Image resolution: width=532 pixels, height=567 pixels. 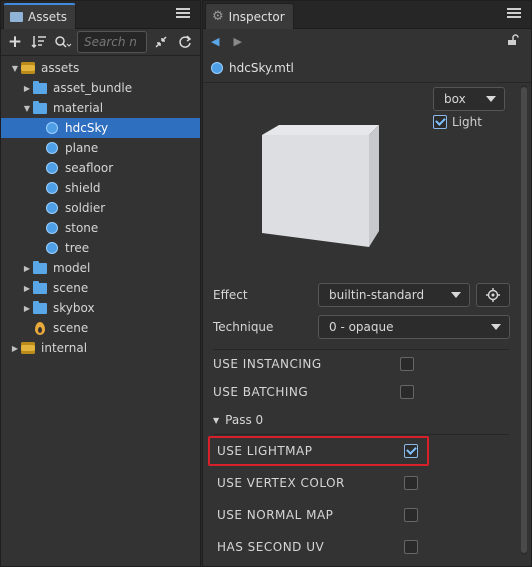 What do you see at coordinates (85, 208) in the screenshot?
I see `tree-item-label: soldier` at bounding box center [85, 208].